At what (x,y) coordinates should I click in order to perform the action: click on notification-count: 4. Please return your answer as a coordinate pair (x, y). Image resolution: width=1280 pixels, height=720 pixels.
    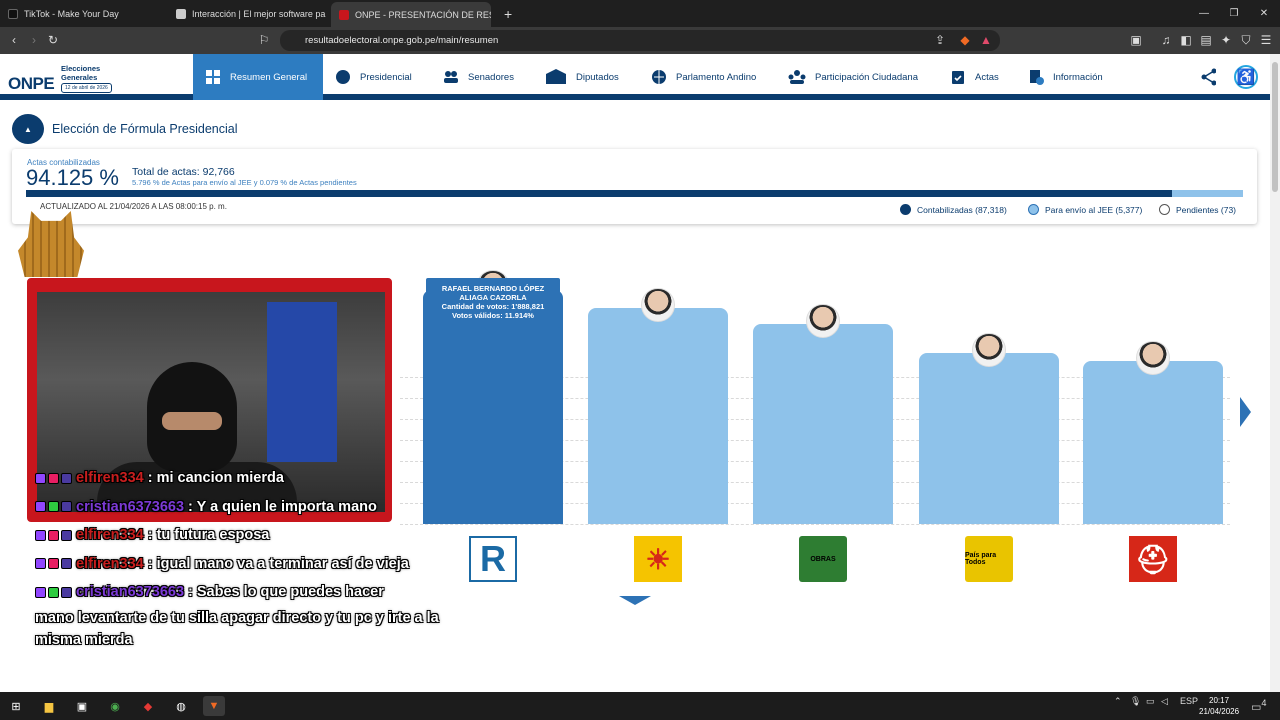
    Looking at the image, I should click on (1264, 703).